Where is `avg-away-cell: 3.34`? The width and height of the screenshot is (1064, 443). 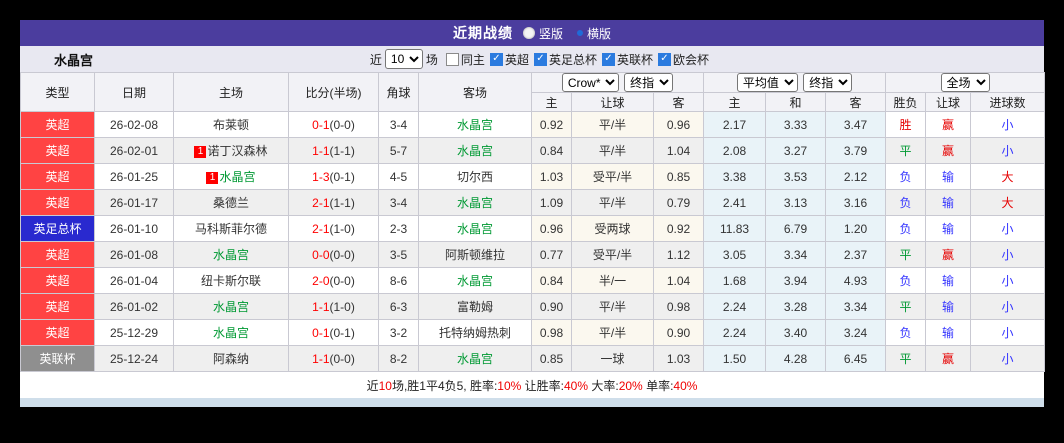
avg-away-cell: 3.34 is located at coordinates (856, 306).